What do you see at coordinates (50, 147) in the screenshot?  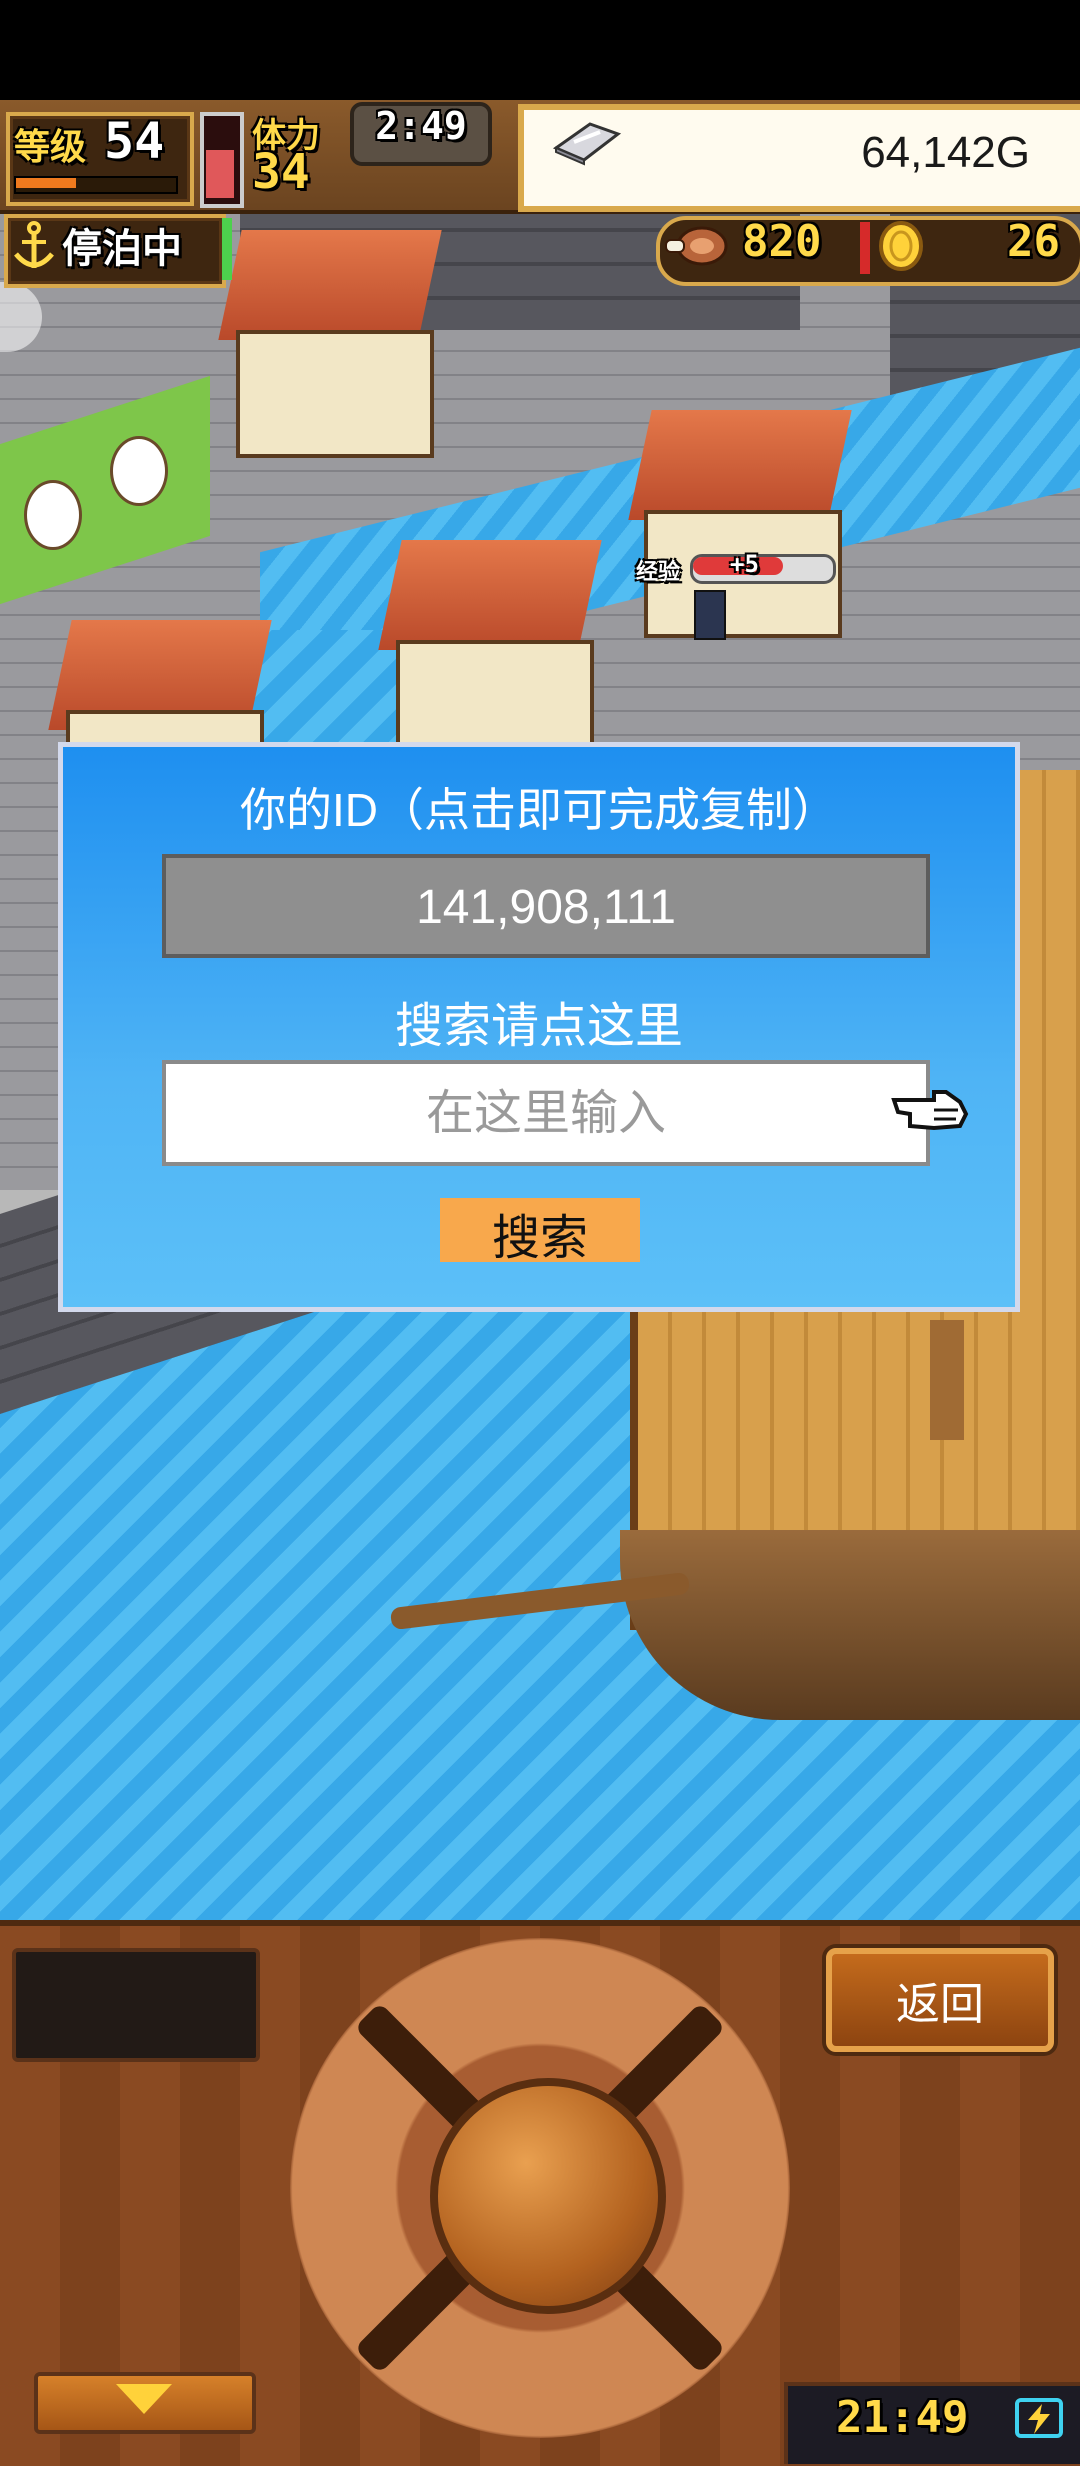 I see `level-label: 等级` at bounding box center [50, 147].